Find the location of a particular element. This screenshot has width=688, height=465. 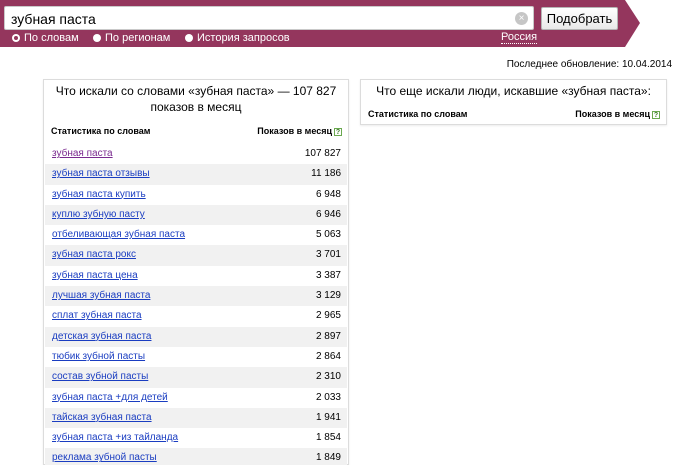

mode-by-words: По словам is located at coordinates (45, 38).